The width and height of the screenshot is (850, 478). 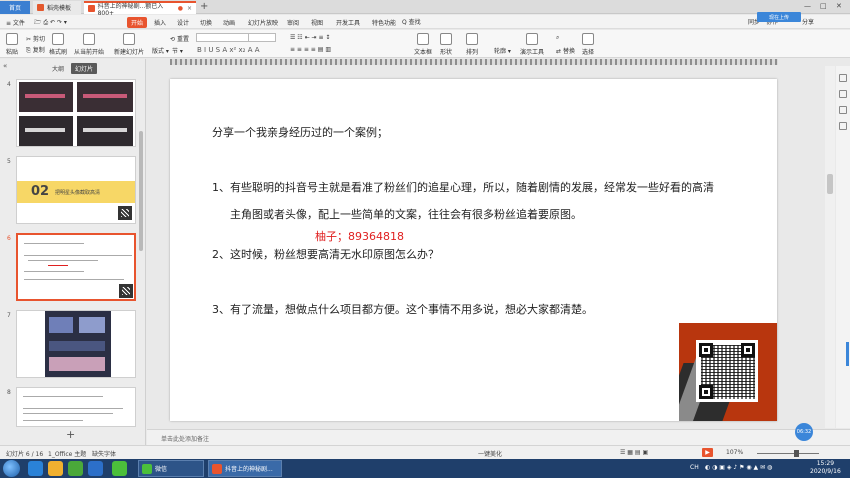 What do you see at coordinates (728, 372) in the screenshot?
I see `qr-code-image` at bounding box center [728, 372].